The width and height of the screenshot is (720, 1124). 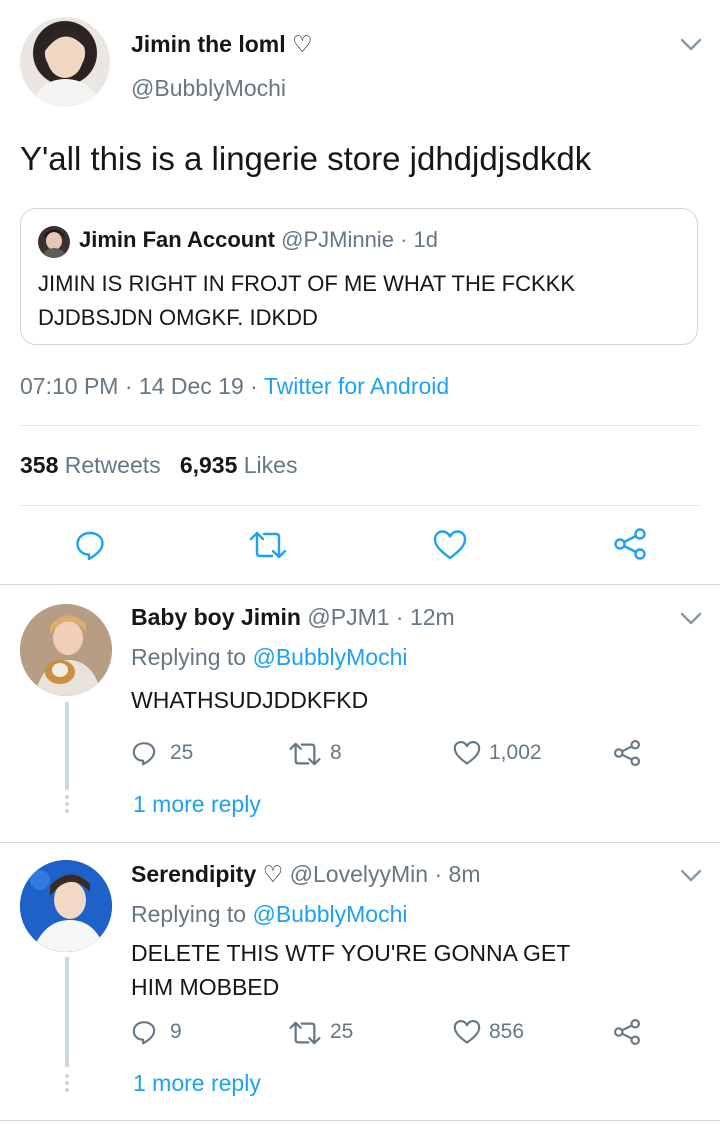 What do you see at coordinates (39, 465) in the screenshot?
I see `retweets-count: 358` at bounding box center [39, 465].